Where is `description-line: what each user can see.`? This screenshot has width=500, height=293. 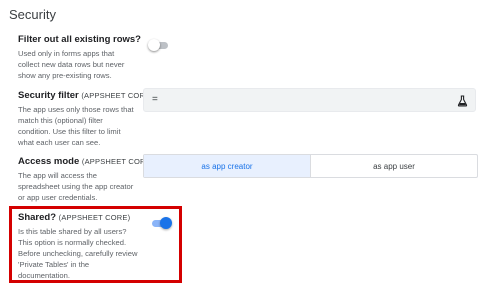 description-line: what each user can see. is located at coordinates (59, 143).